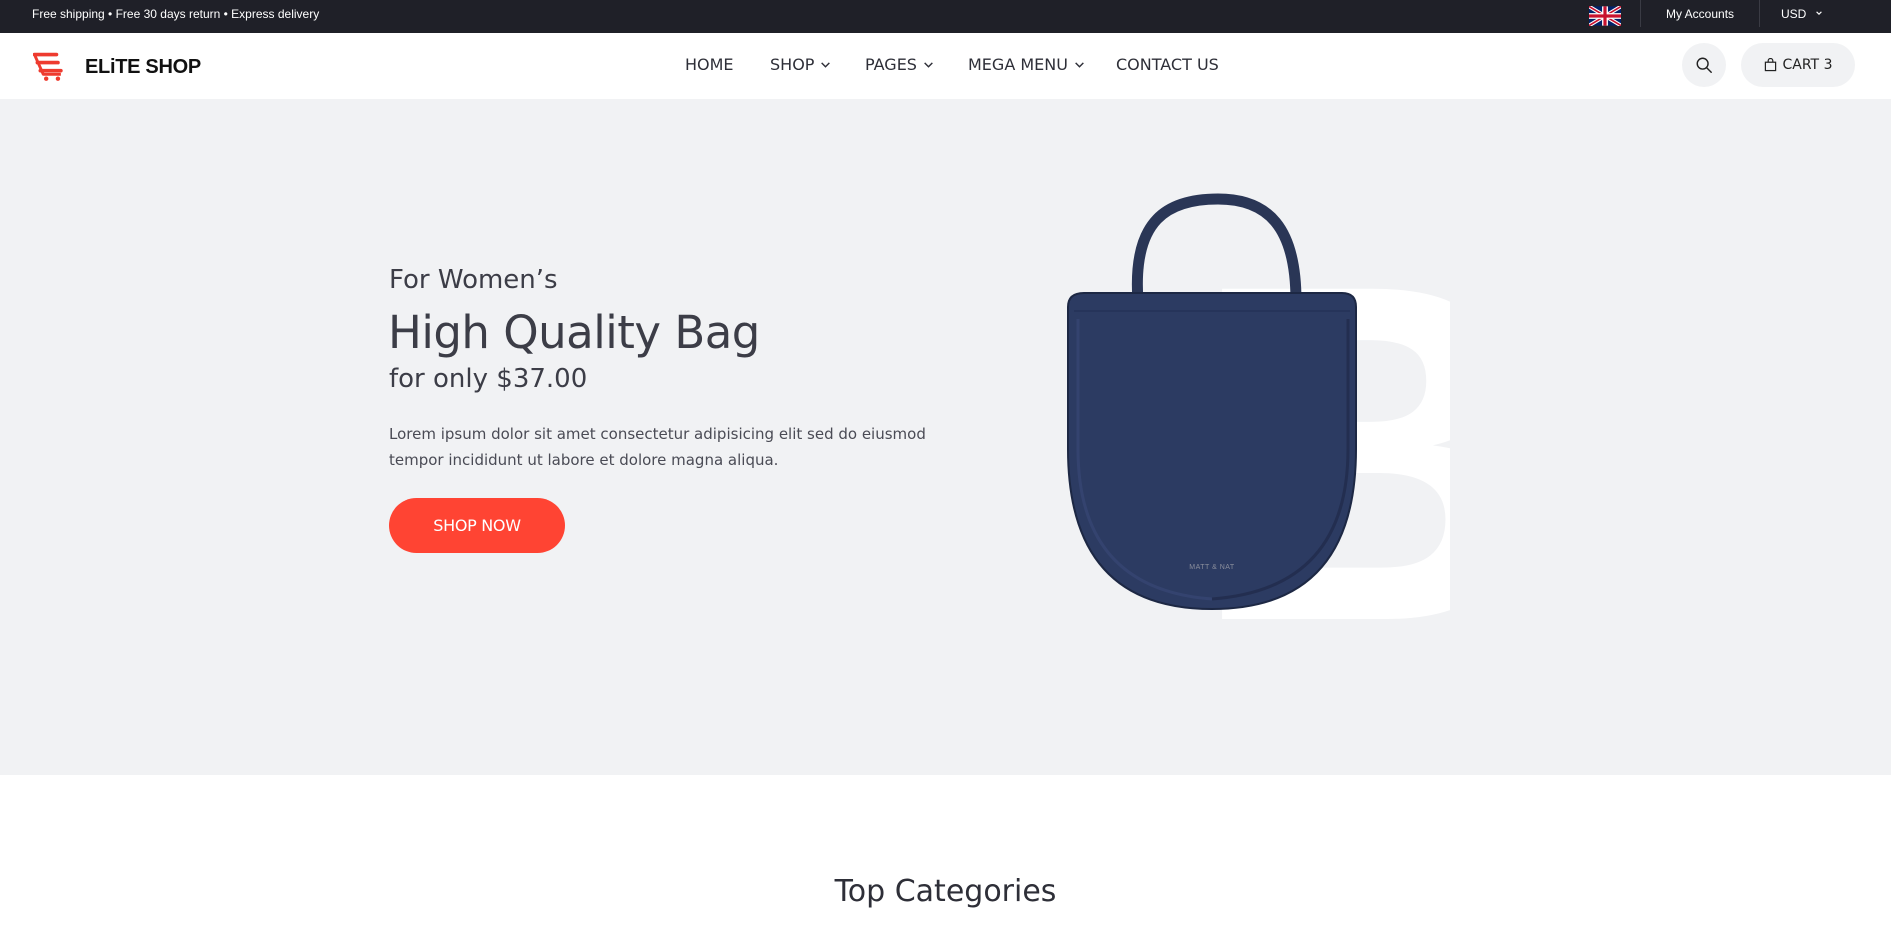 The image size is (1891, 929). Describe the element at coordinates (143, 67) in the screenshot. I see `logo-text: ELiTE SHOP` at that location.